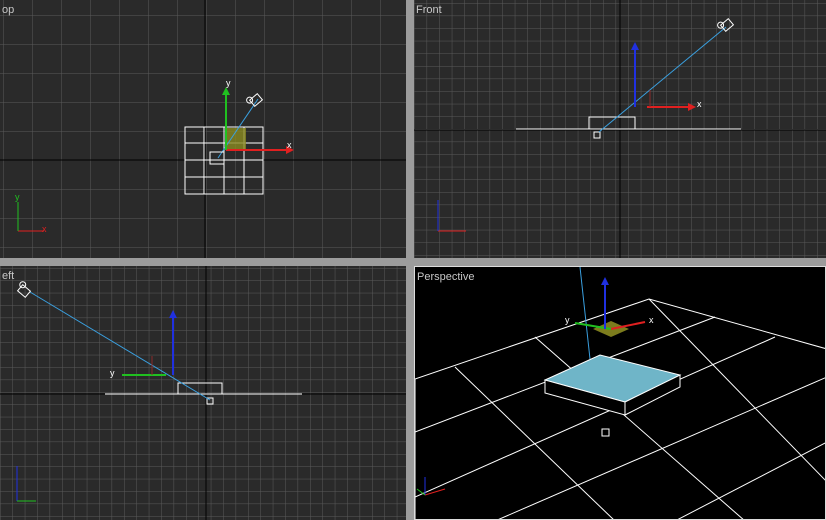 Image resolution: width=826 pixels, height=520 pixels. I want to click on target-icon, so click(605, 432).